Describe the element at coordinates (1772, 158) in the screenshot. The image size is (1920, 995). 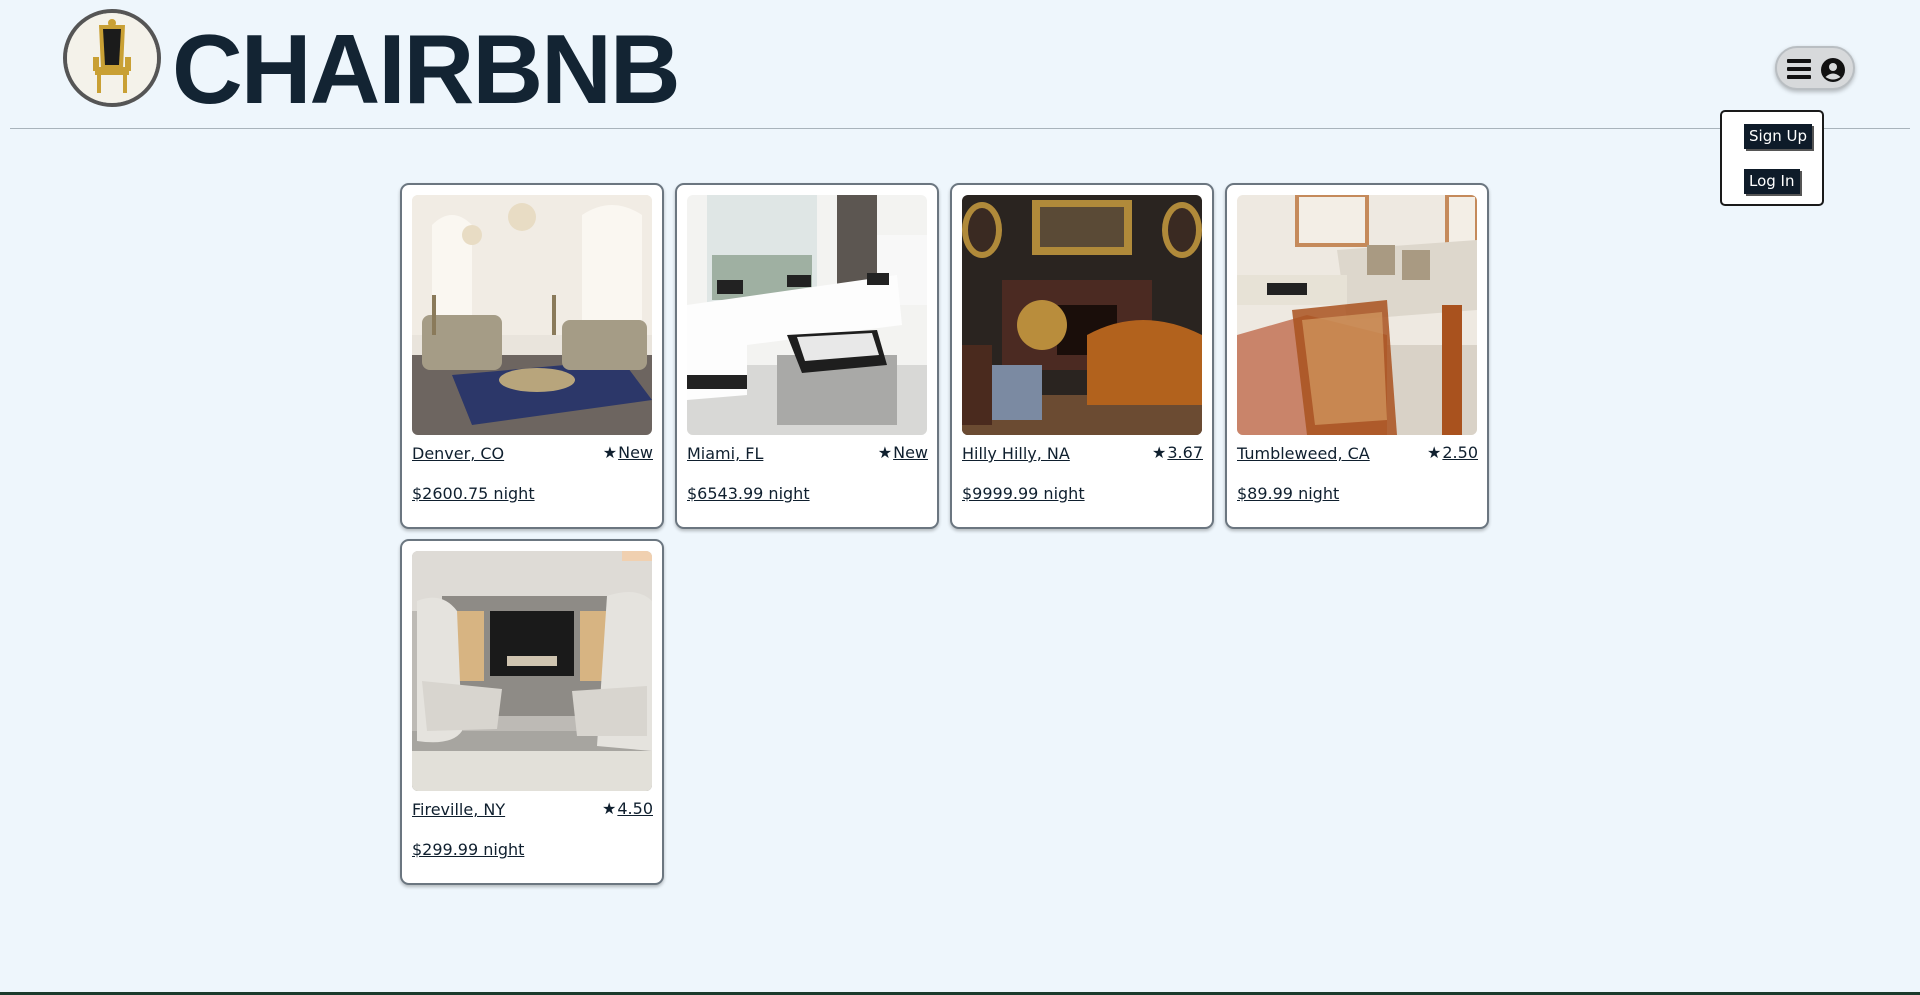
I see `profile-dropdown: Sign Up Log In` at that location.